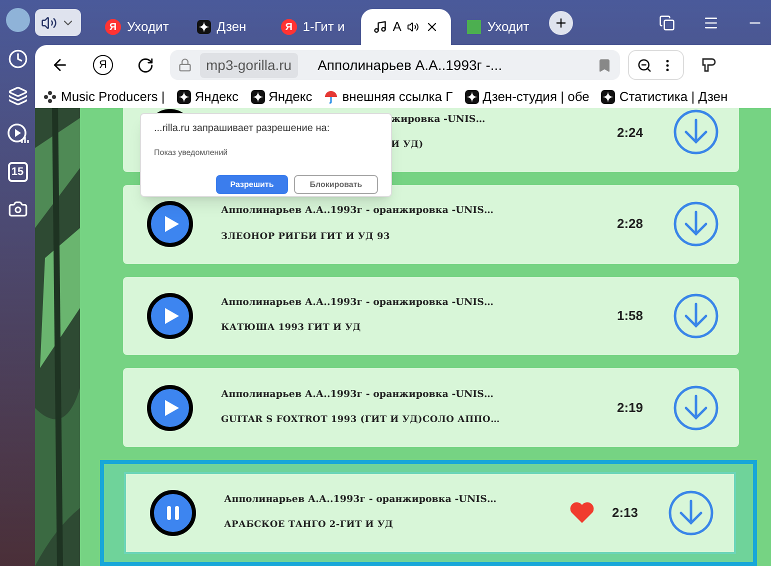 Image resolution: width=771 pixels, height=566 pixels. I want to click on player-icon, so click(17, 134).